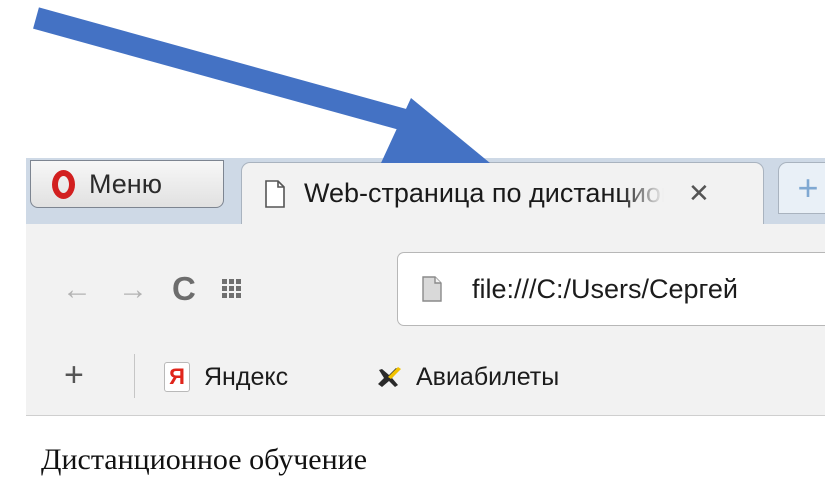 The width and height of the screenshot is (825, 485). I want to click on plane-icon, so click(389, 377).